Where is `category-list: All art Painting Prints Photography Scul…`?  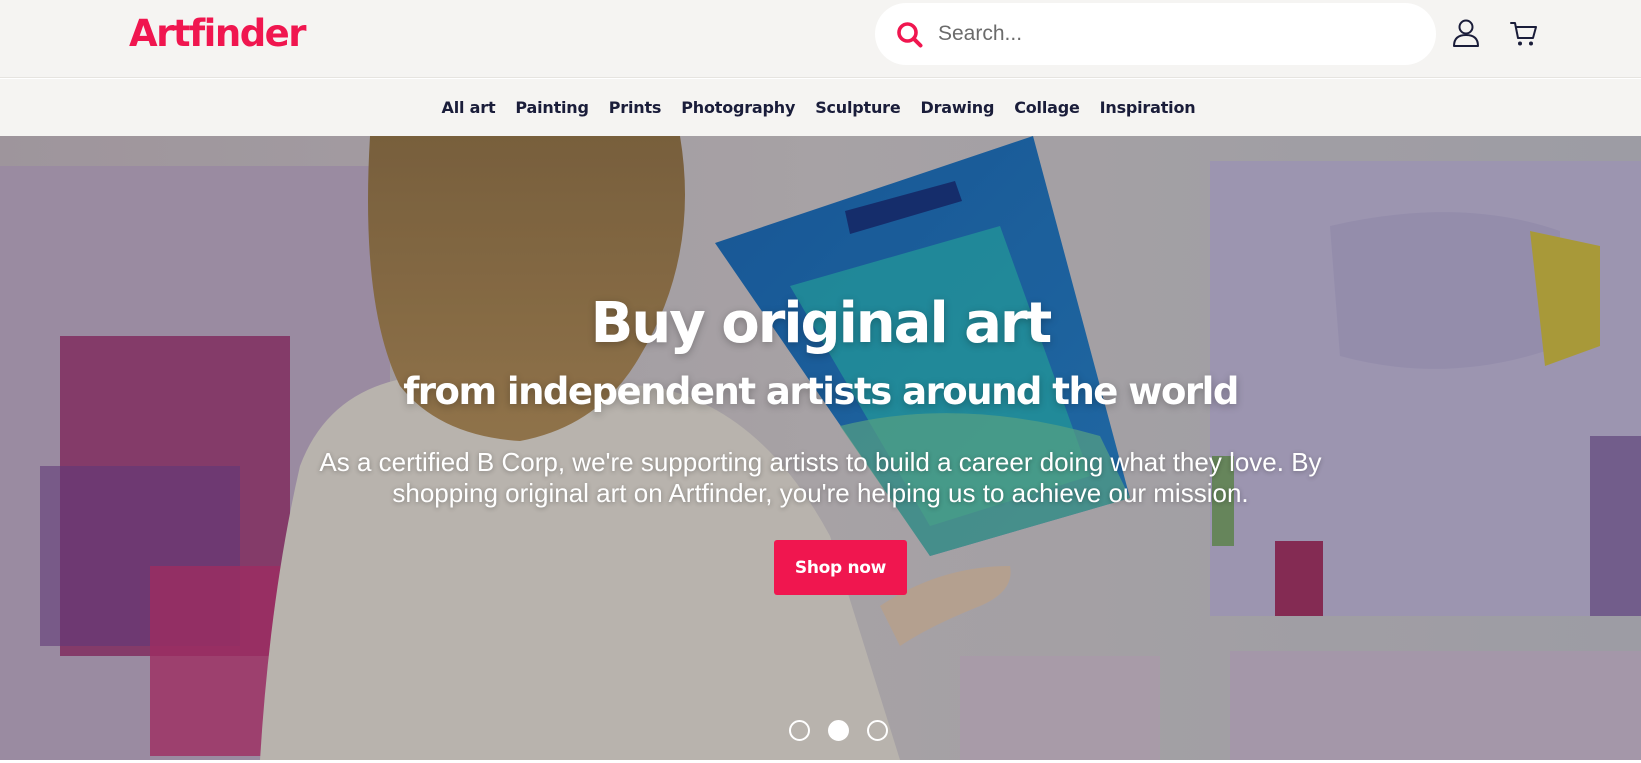
category-list: All art Painting Prints Photography Scul… is located at coordinates (819, 107).